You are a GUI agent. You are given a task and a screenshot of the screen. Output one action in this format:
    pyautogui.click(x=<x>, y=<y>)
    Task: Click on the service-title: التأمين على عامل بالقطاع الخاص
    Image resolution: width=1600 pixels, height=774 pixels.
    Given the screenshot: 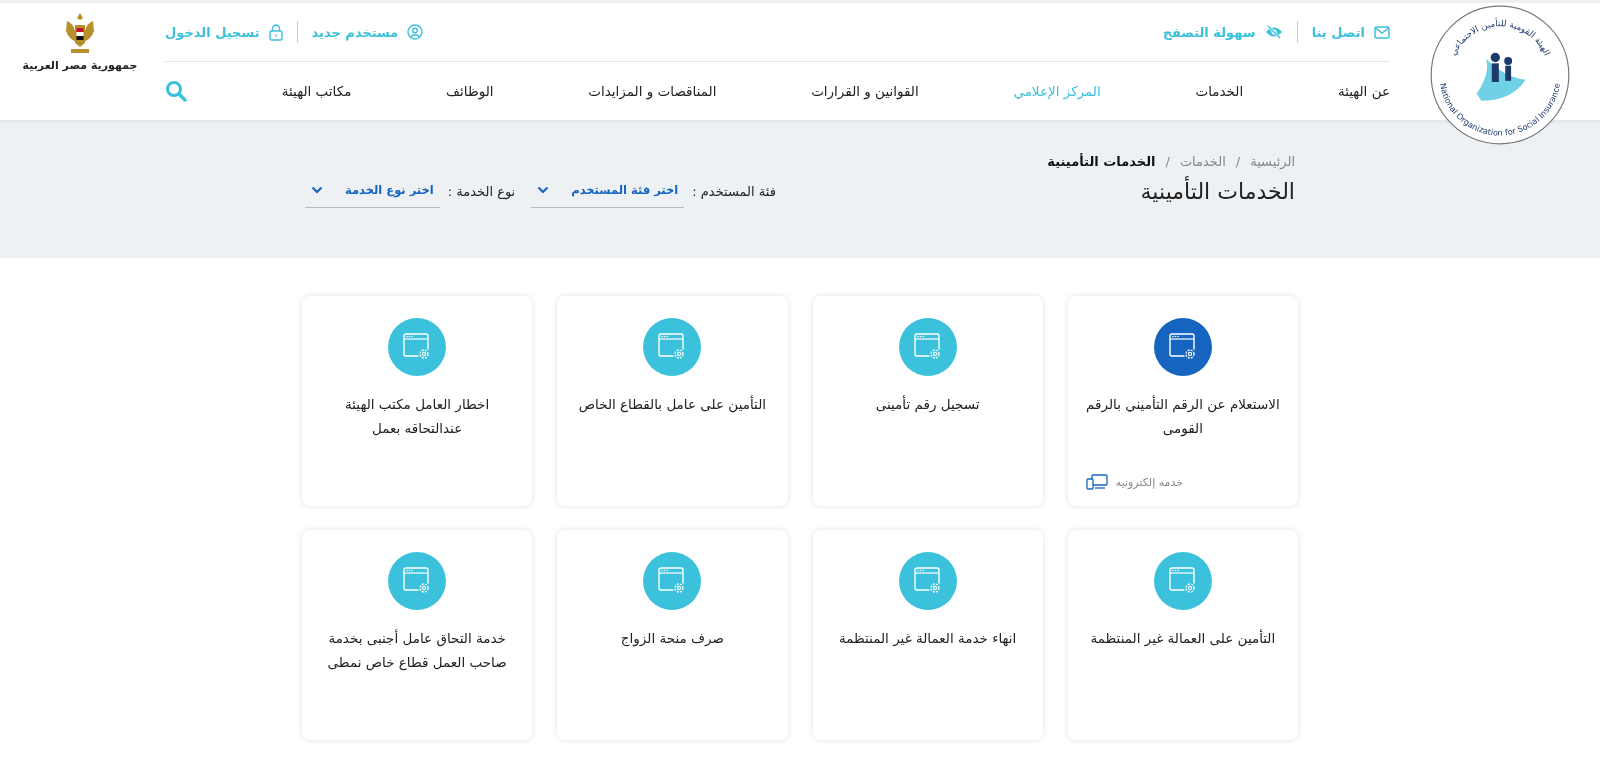 What is the action you would take?
    pyautogui.click(x=672, y=404)
    